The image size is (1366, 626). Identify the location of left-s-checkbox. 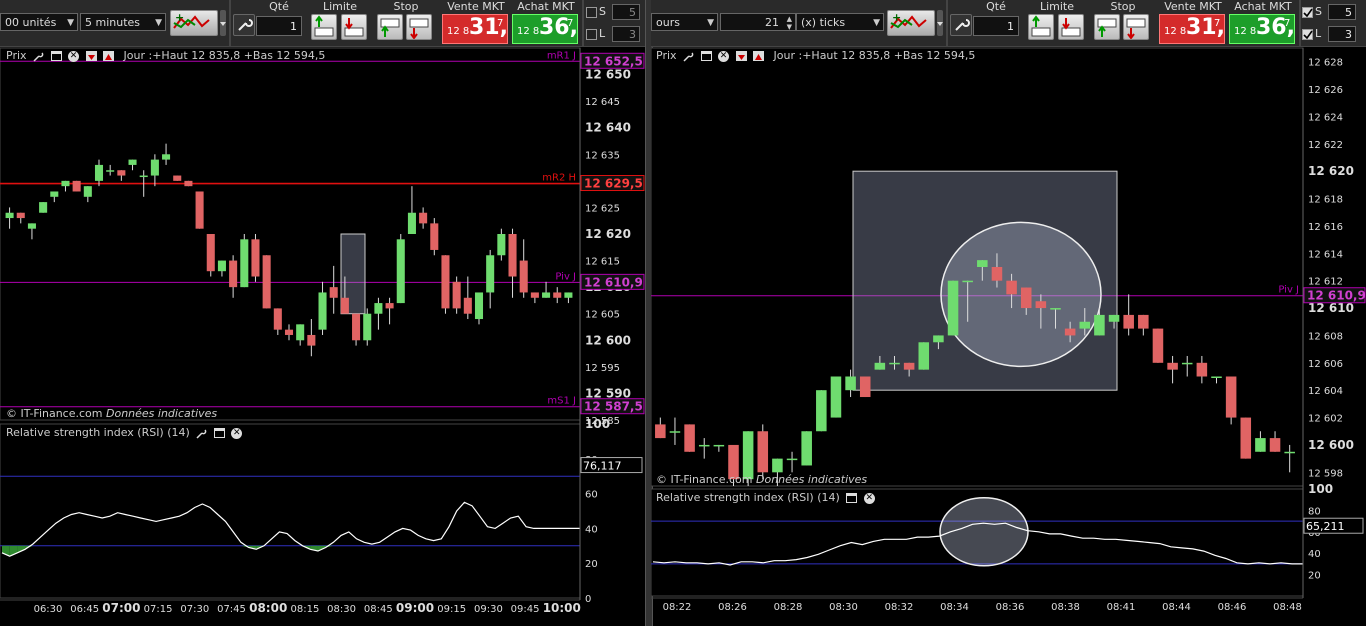
(591, 12).